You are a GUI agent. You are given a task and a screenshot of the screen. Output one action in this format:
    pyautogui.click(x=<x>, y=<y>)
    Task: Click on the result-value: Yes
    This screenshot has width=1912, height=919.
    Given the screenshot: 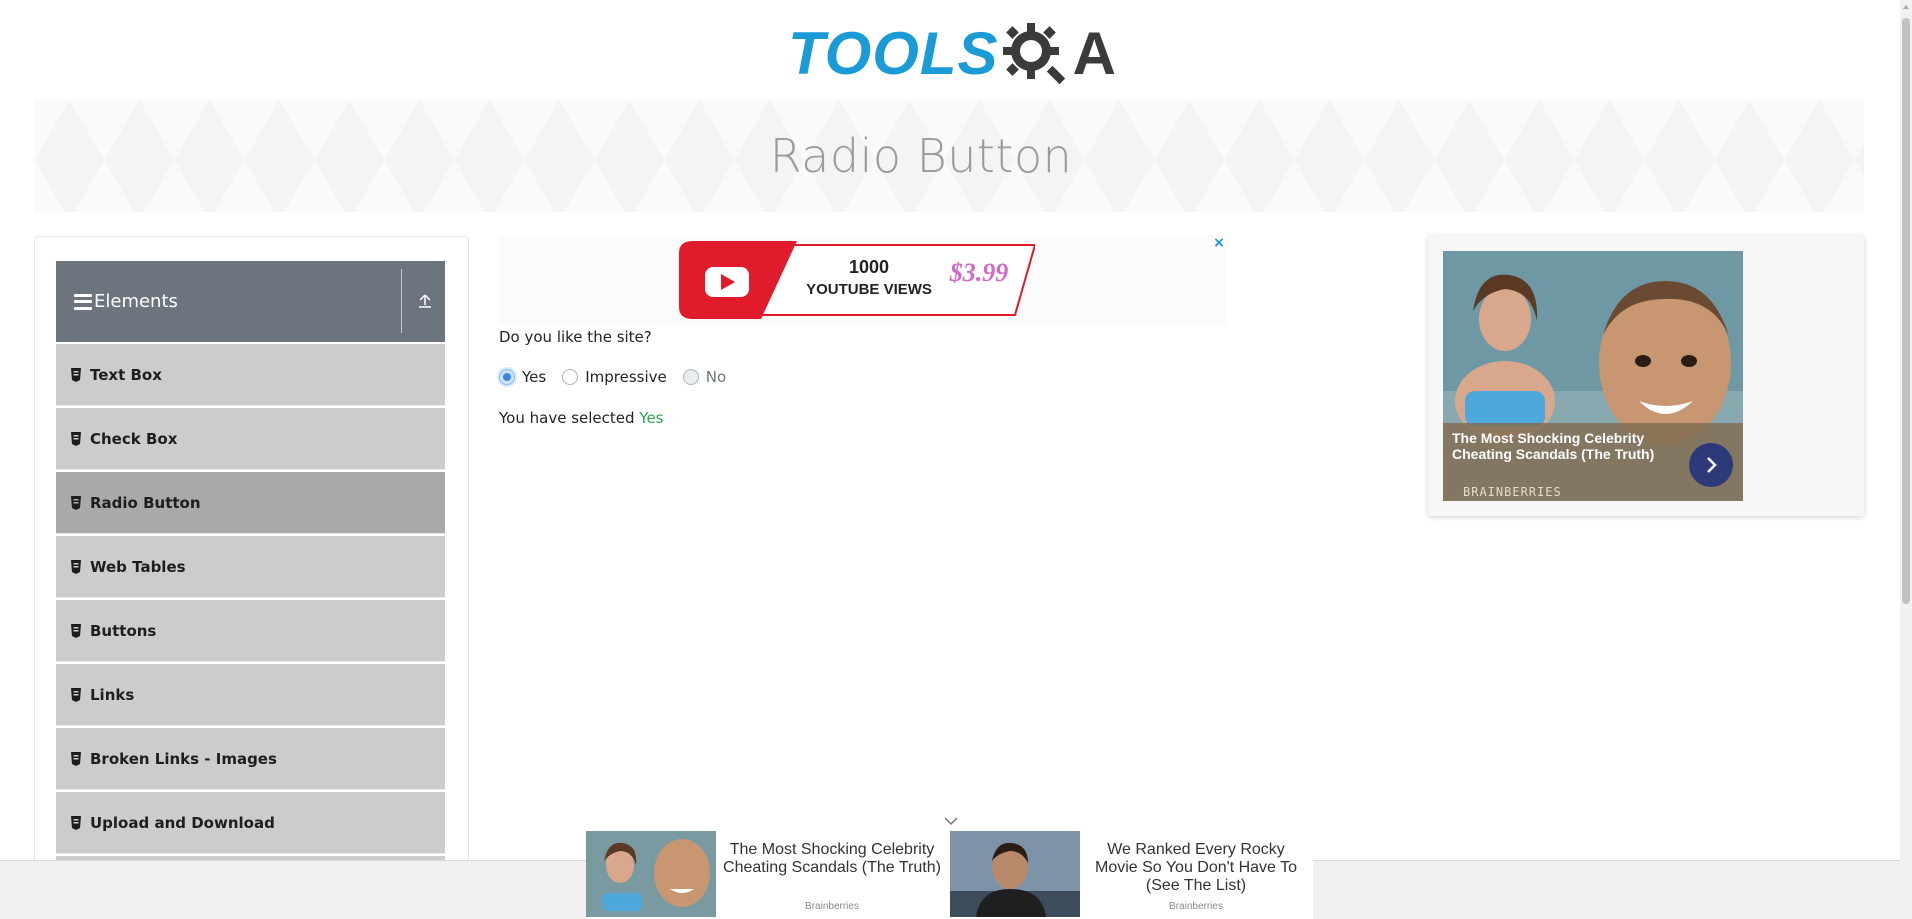 What is the action you would take?
    pyautogui.click(x=651, y=418)
    